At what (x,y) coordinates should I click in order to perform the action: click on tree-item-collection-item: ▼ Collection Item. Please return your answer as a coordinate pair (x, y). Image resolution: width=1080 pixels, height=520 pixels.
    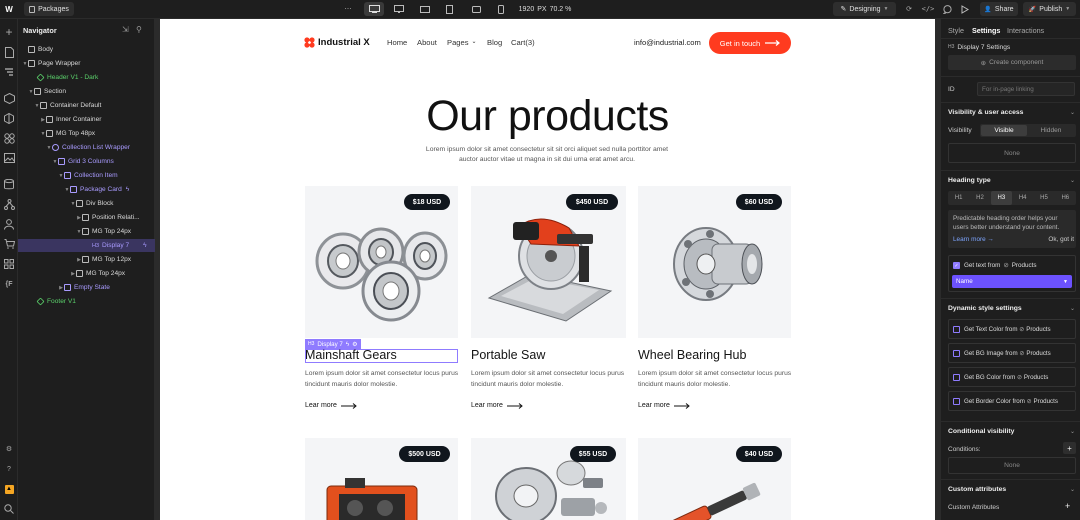
    Looking at the image, I should click on (86, 175).